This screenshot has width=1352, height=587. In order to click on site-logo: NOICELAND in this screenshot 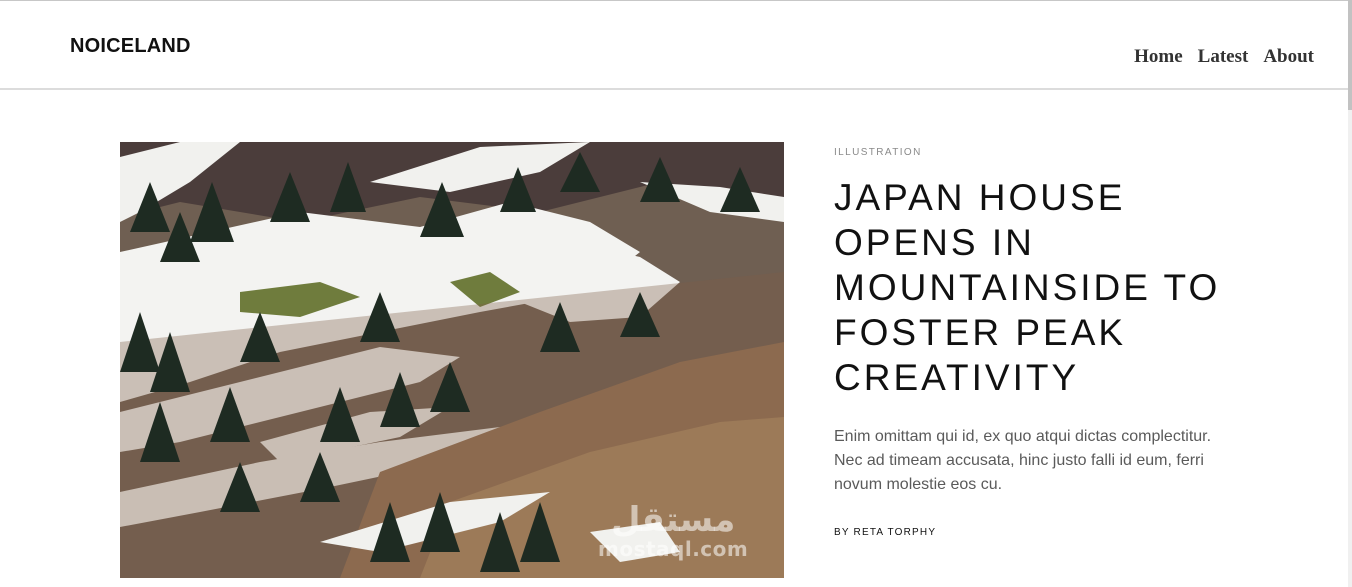, I will do `click(130, 46)`.